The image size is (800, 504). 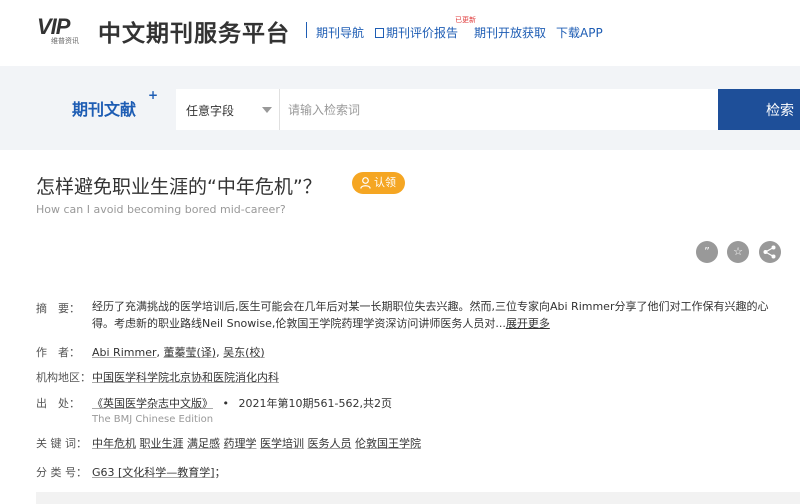 I want to click on class-label: 分 类 号：, so click(x=61, y=472).